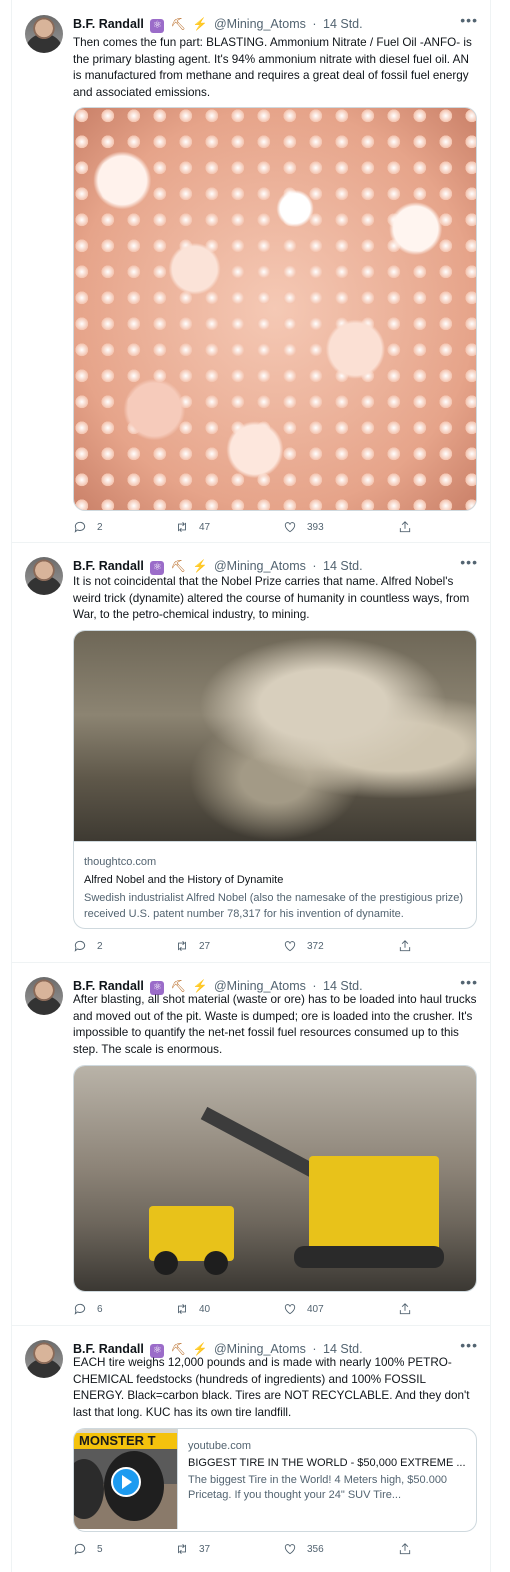 This screenshot has height=1572, width=510. What do you see at coordinates (205, 1549) in the screenshot?
I see `retweet-count: 37` at bounding box center [205, 1549].